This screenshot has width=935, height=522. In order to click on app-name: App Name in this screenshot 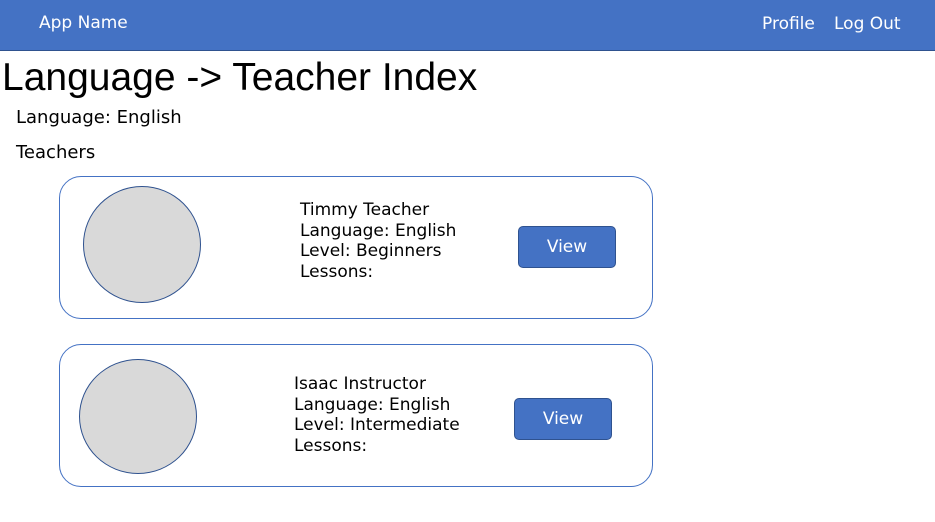, I will do `click(83, 23)`.